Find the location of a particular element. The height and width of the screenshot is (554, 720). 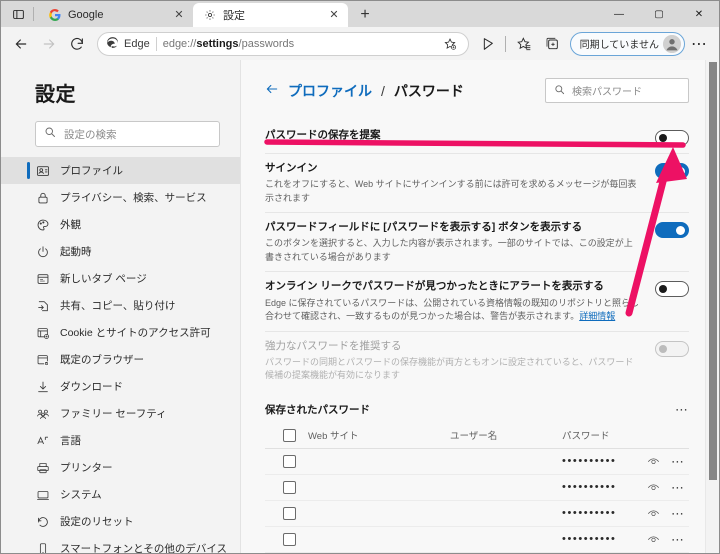

toggle-suggest-strong-passwords is located at coordinates (672, 348).